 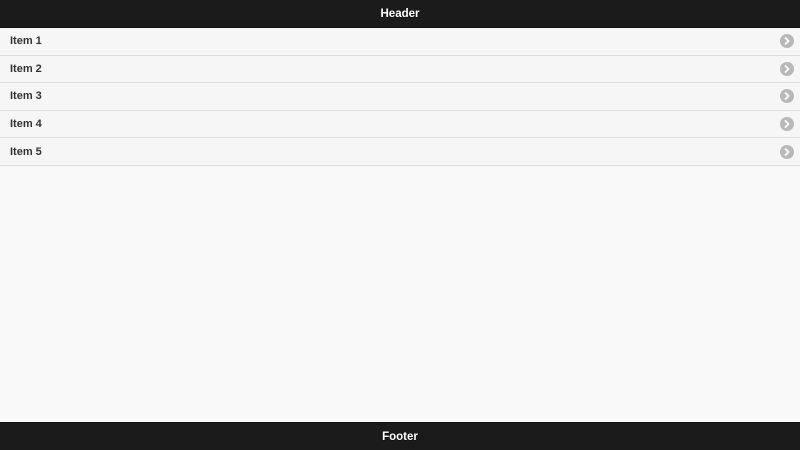 I want to click on page-header: Header, so click(x=400, y=14).